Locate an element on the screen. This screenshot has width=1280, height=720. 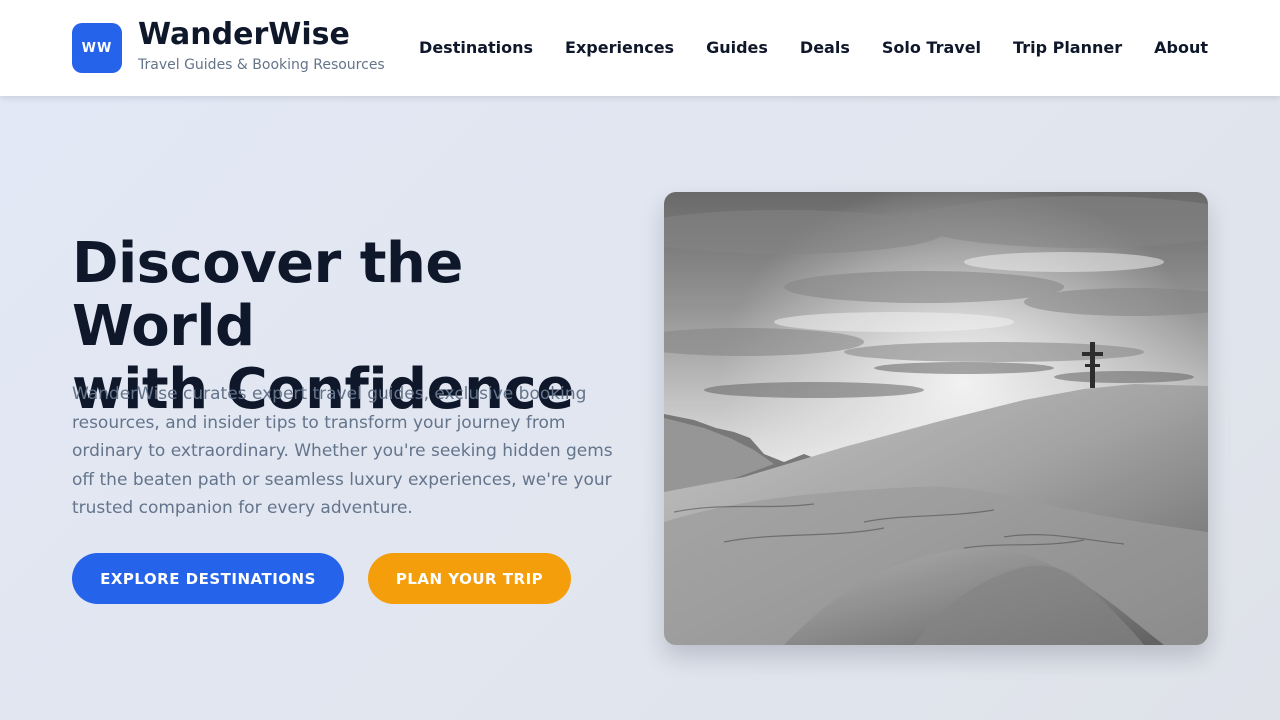
nav-item-solo-travel: Solo Travel is located at coordinates (931, 47).